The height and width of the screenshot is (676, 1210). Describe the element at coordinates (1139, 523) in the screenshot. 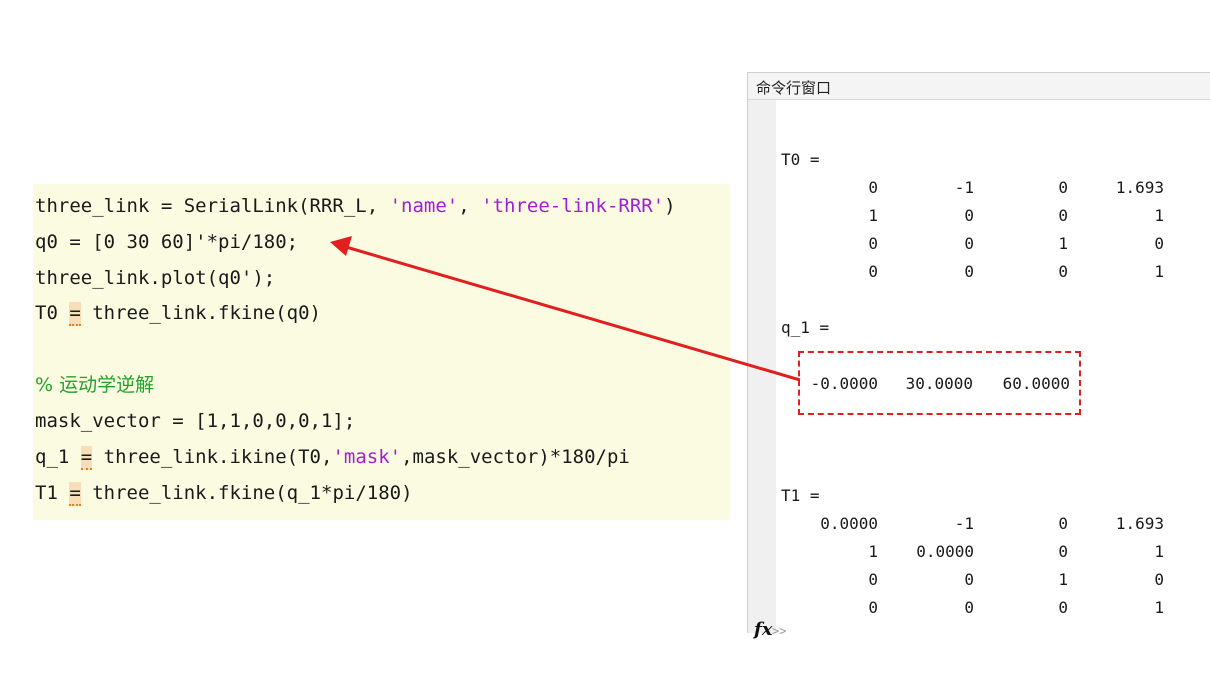

I see `t1-cell: 1.693` at that location.